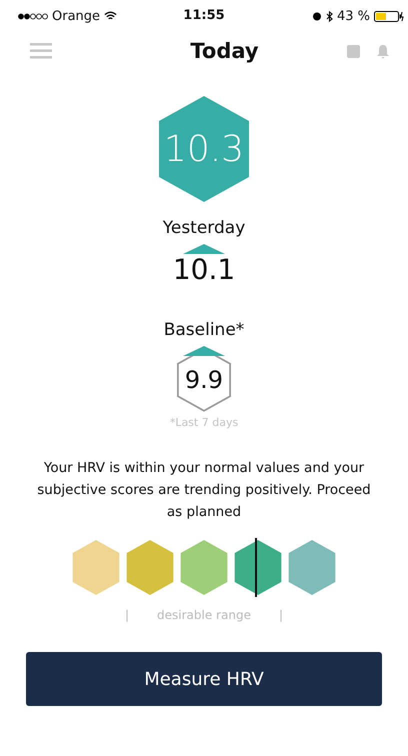  I want to click on baseline-note: *Last 7 days, so click(204, 422).